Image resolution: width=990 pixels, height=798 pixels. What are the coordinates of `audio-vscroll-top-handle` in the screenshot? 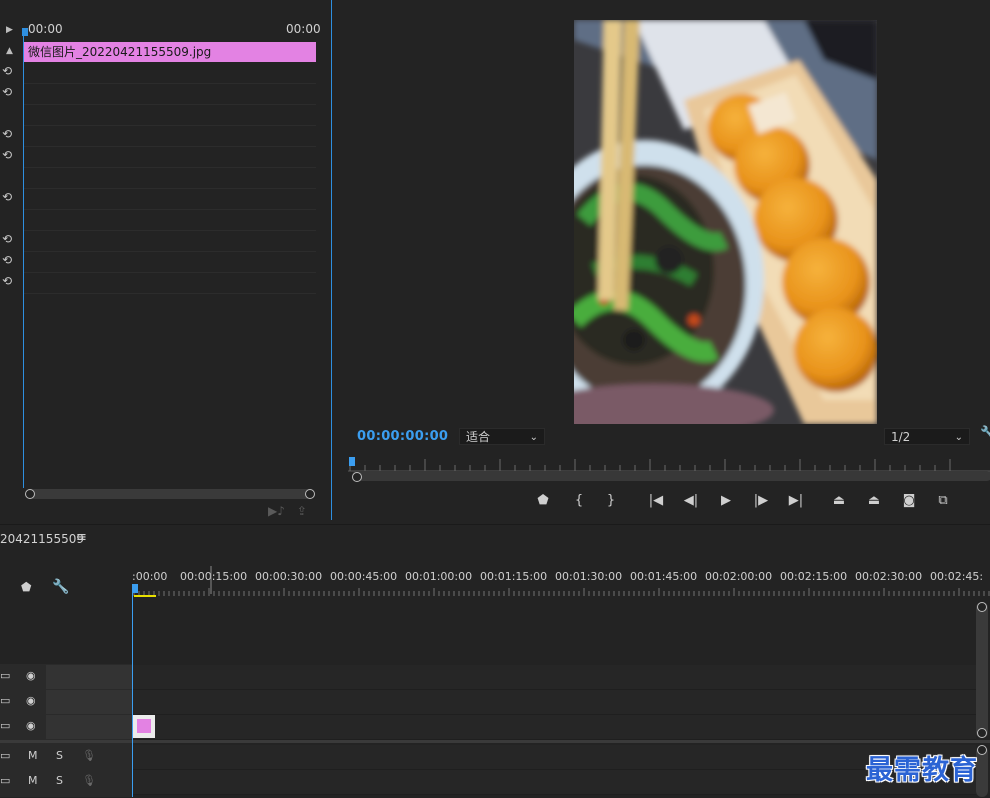 It's located at (982, 750).